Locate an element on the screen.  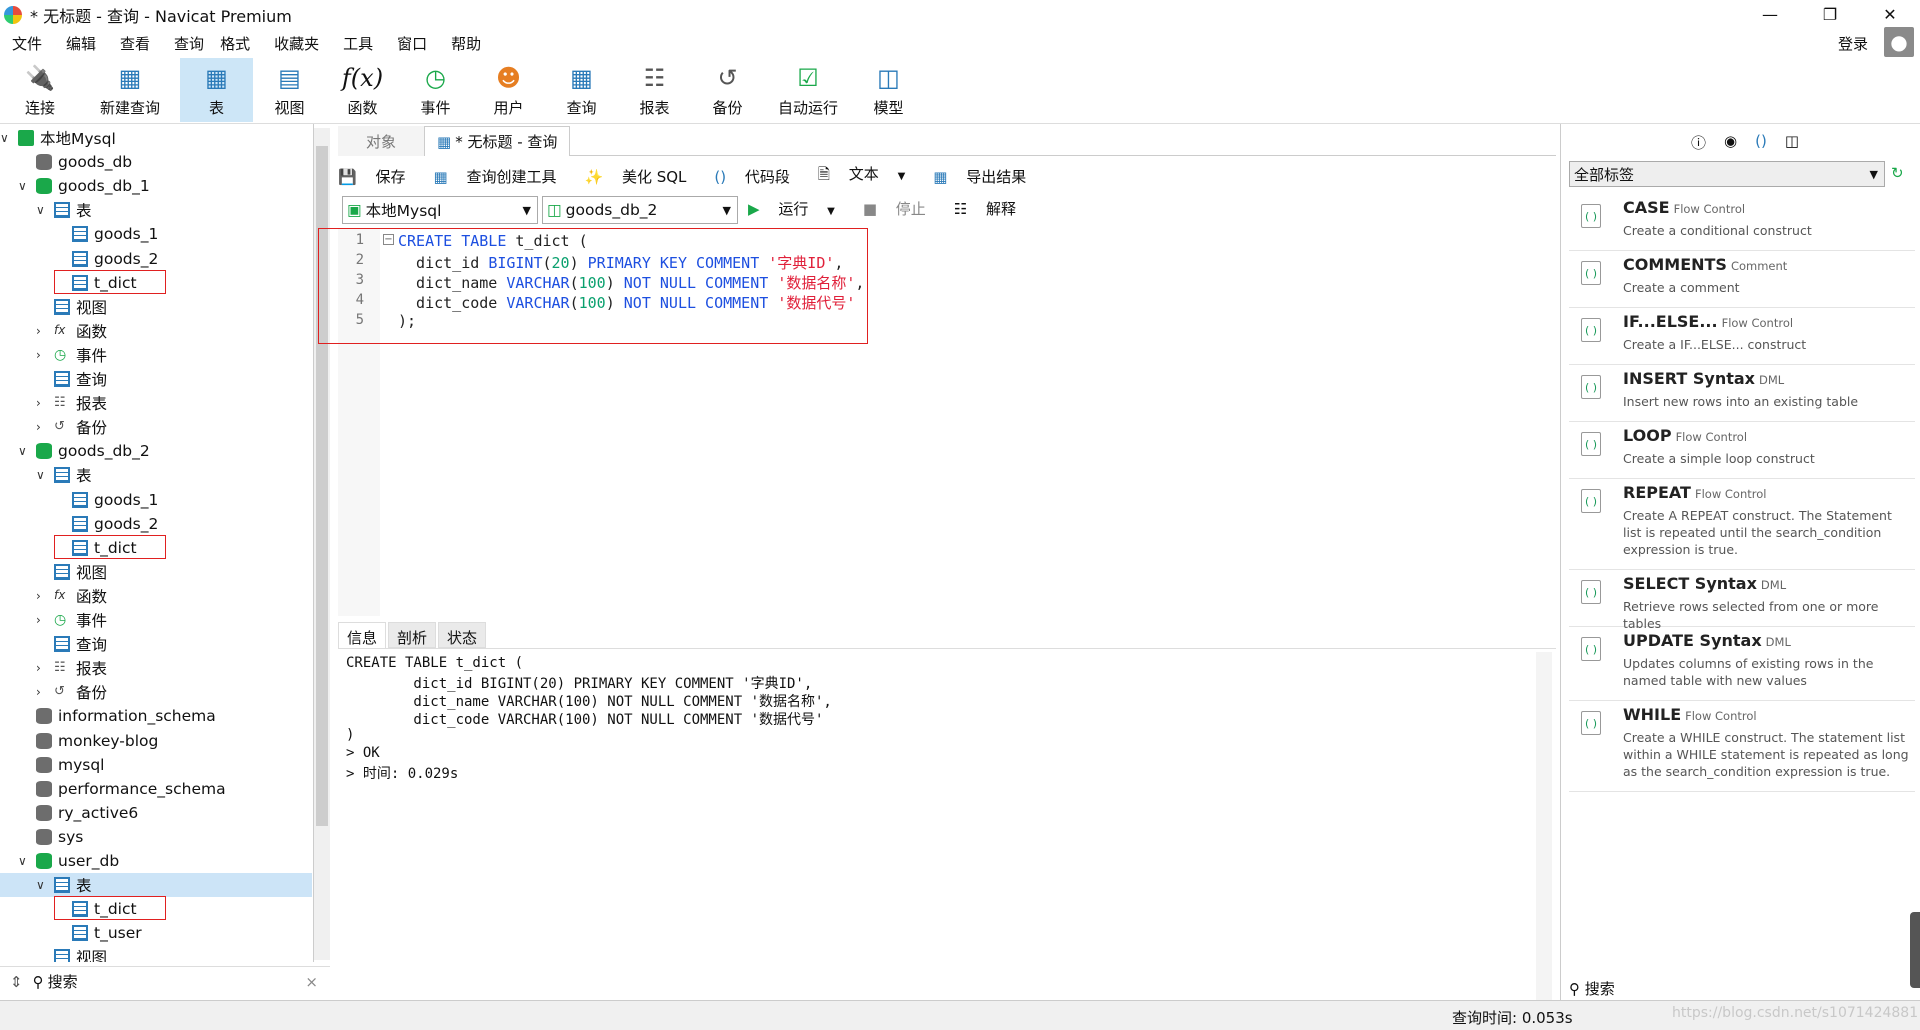
toolbar-backup-button: ↺ 备份 is located at coordinates (727, 90).